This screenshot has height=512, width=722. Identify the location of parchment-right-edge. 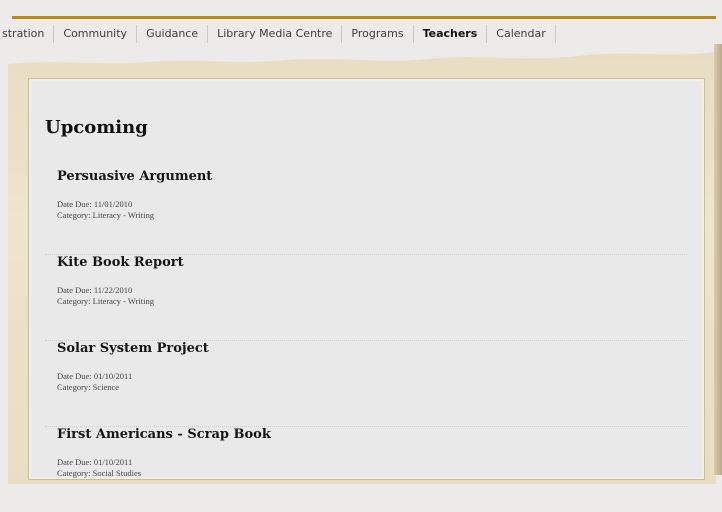
(718, 259).